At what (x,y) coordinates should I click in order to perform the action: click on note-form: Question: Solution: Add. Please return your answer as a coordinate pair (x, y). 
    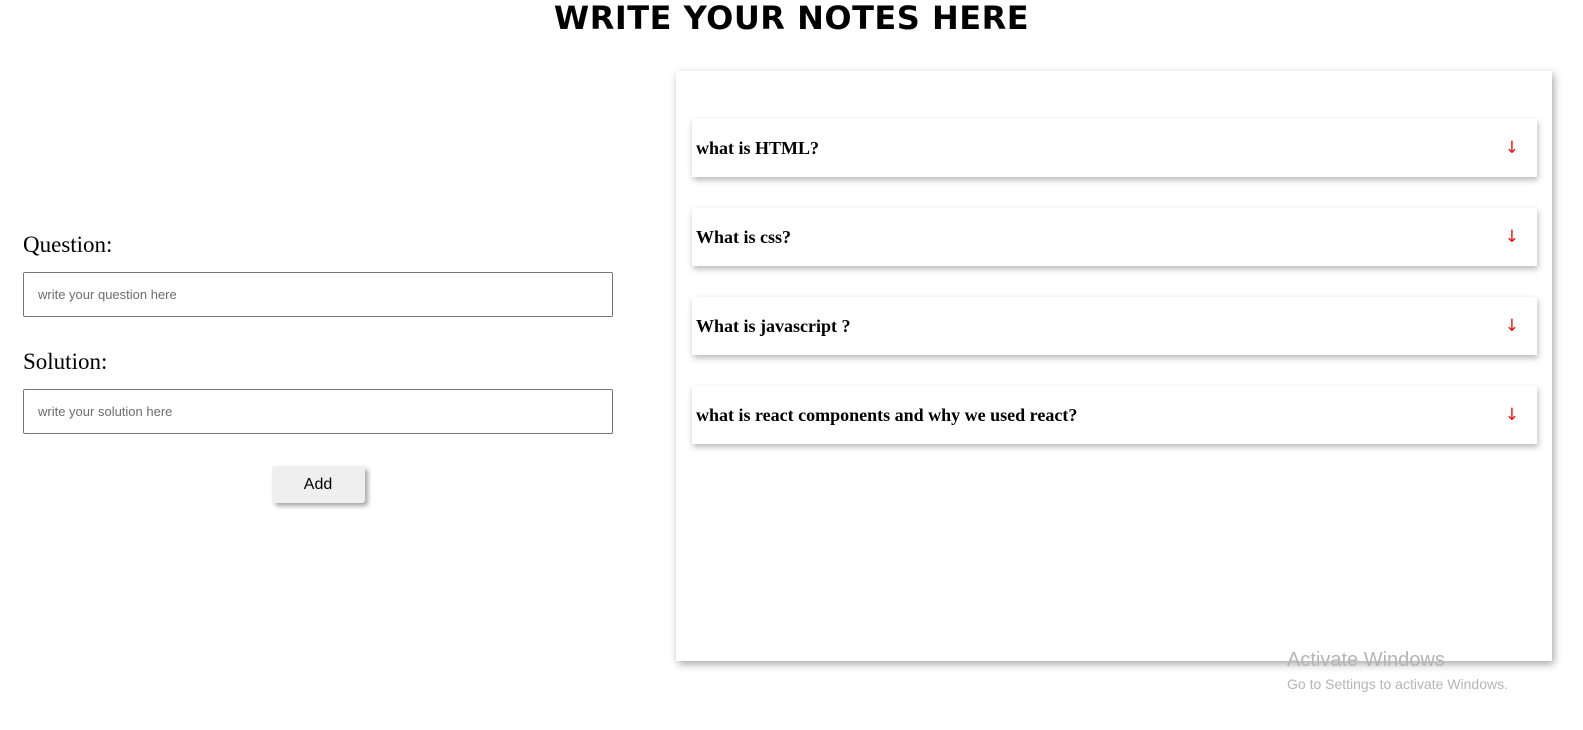
    Looking at the image, I should click on (318, 366).